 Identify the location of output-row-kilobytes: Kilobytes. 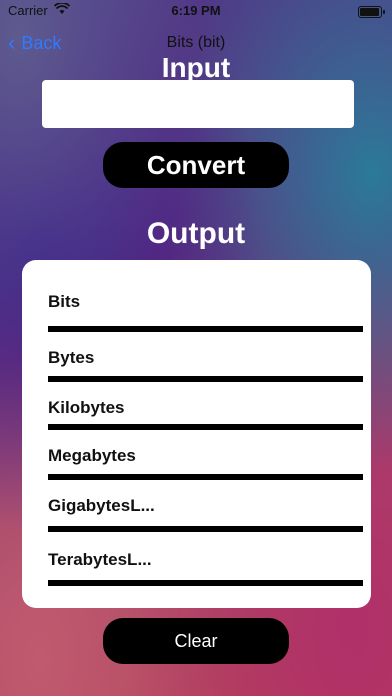
(86, 407).